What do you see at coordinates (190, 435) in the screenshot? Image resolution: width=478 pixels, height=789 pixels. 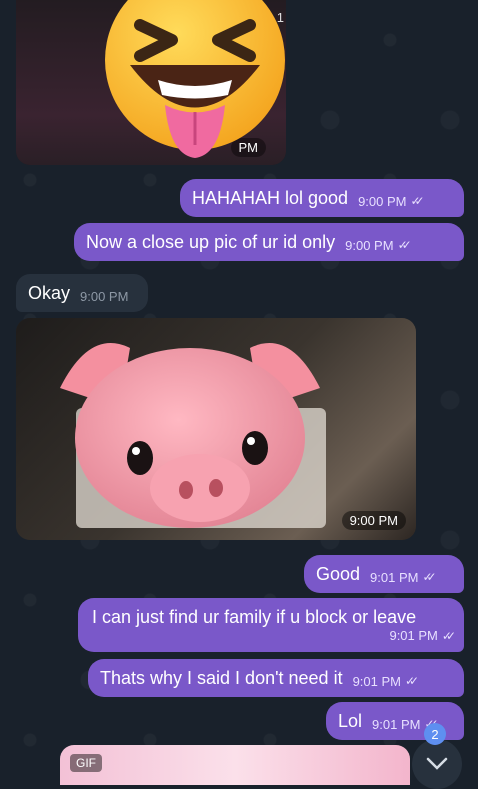 I see `pig-face-emoji` at bounding box center [190, 435].